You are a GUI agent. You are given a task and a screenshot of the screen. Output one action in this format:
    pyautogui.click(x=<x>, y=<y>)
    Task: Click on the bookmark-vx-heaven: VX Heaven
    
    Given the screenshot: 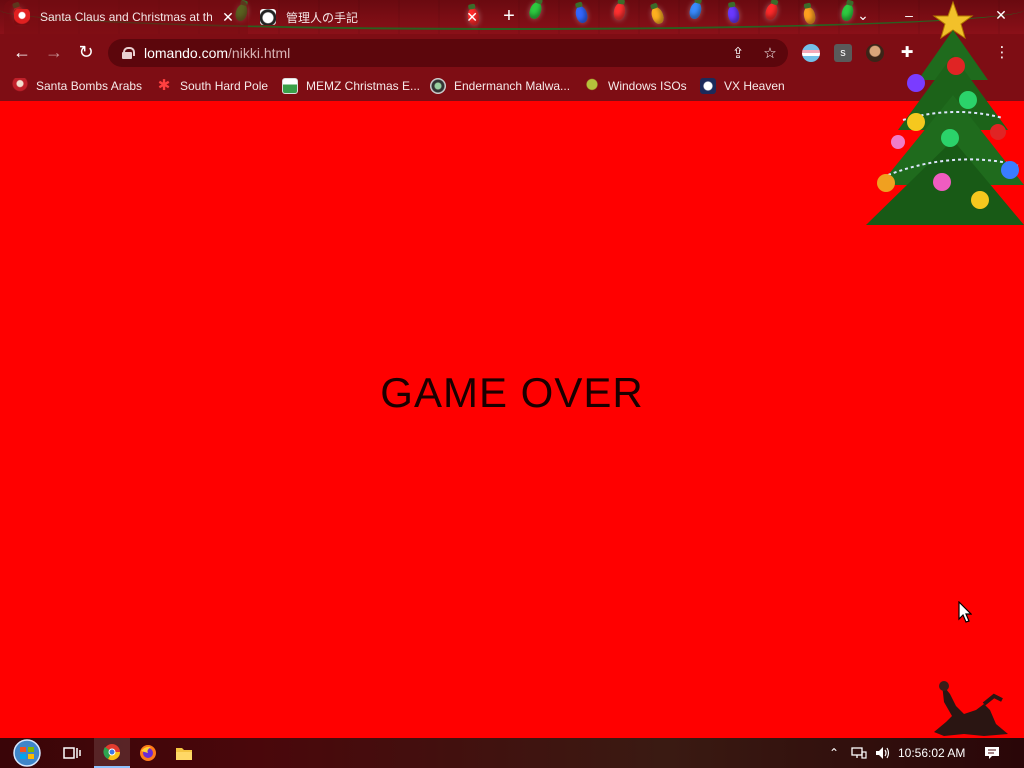 What is the action you would take?
    pyautogui.click(x=742, y=86)
    